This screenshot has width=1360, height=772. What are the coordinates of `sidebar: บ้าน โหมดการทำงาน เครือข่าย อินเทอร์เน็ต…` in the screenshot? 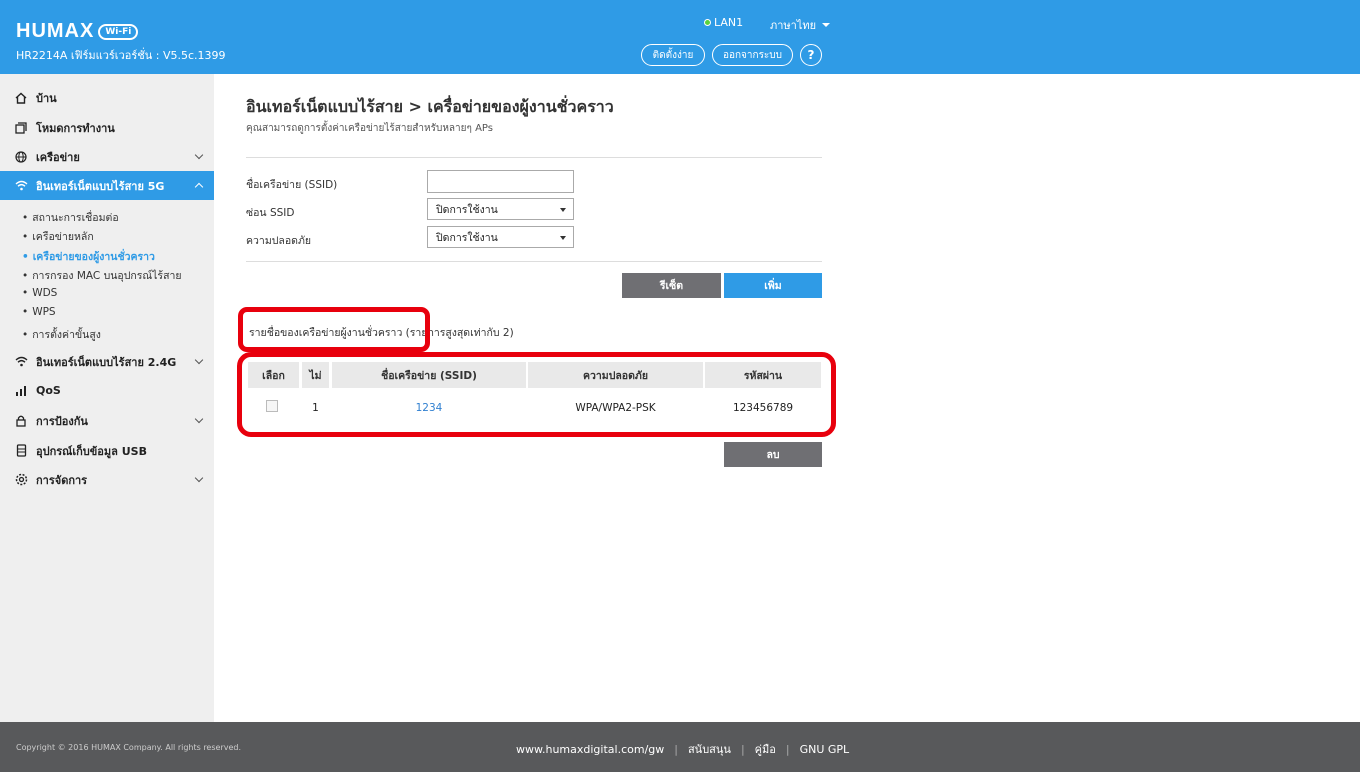 It's located at (107, 398).